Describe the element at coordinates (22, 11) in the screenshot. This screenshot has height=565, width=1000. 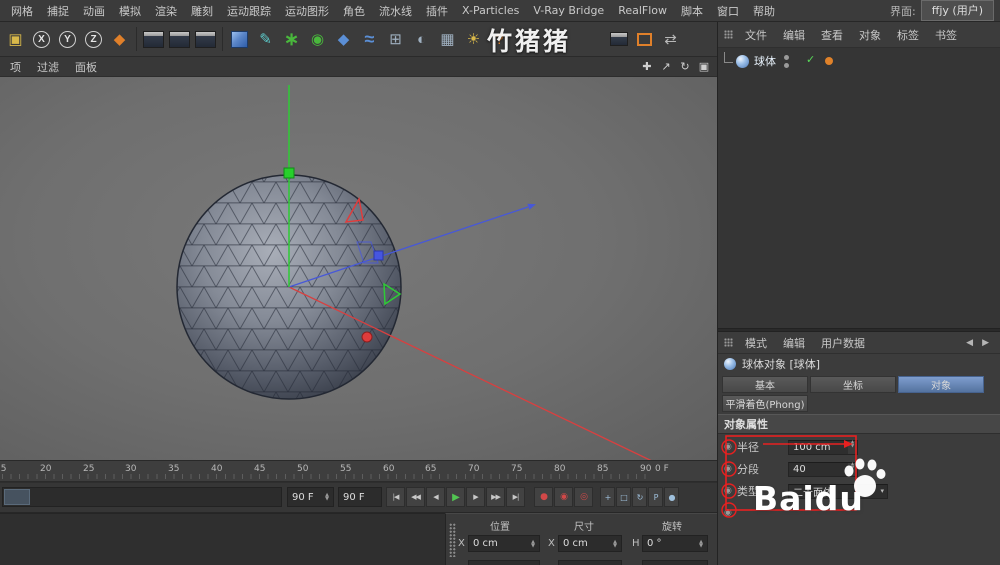
I see `menu-item: 网格` at that location.